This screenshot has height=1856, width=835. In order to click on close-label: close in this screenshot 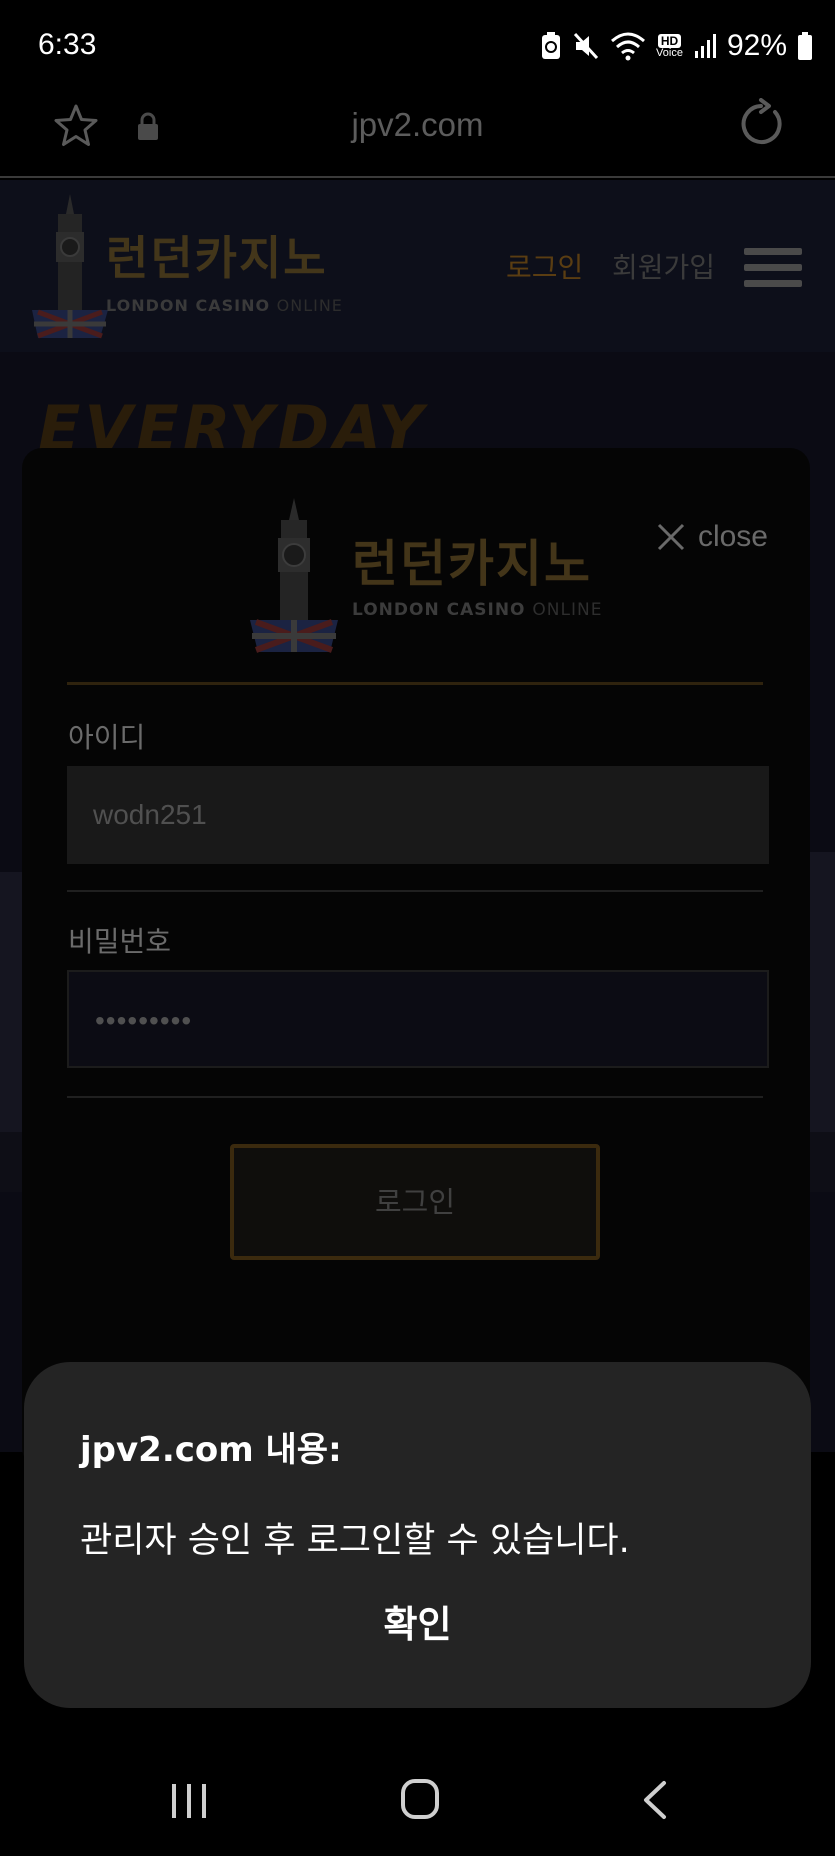, I will do `click(732, 536)`.